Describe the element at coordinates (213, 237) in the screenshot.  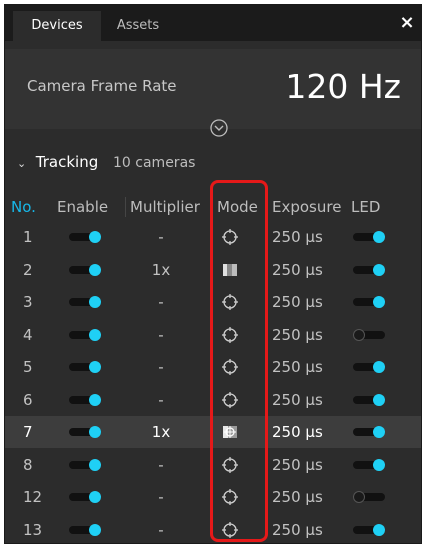
I see `camera-row: 1 - 250 µs` at that location.